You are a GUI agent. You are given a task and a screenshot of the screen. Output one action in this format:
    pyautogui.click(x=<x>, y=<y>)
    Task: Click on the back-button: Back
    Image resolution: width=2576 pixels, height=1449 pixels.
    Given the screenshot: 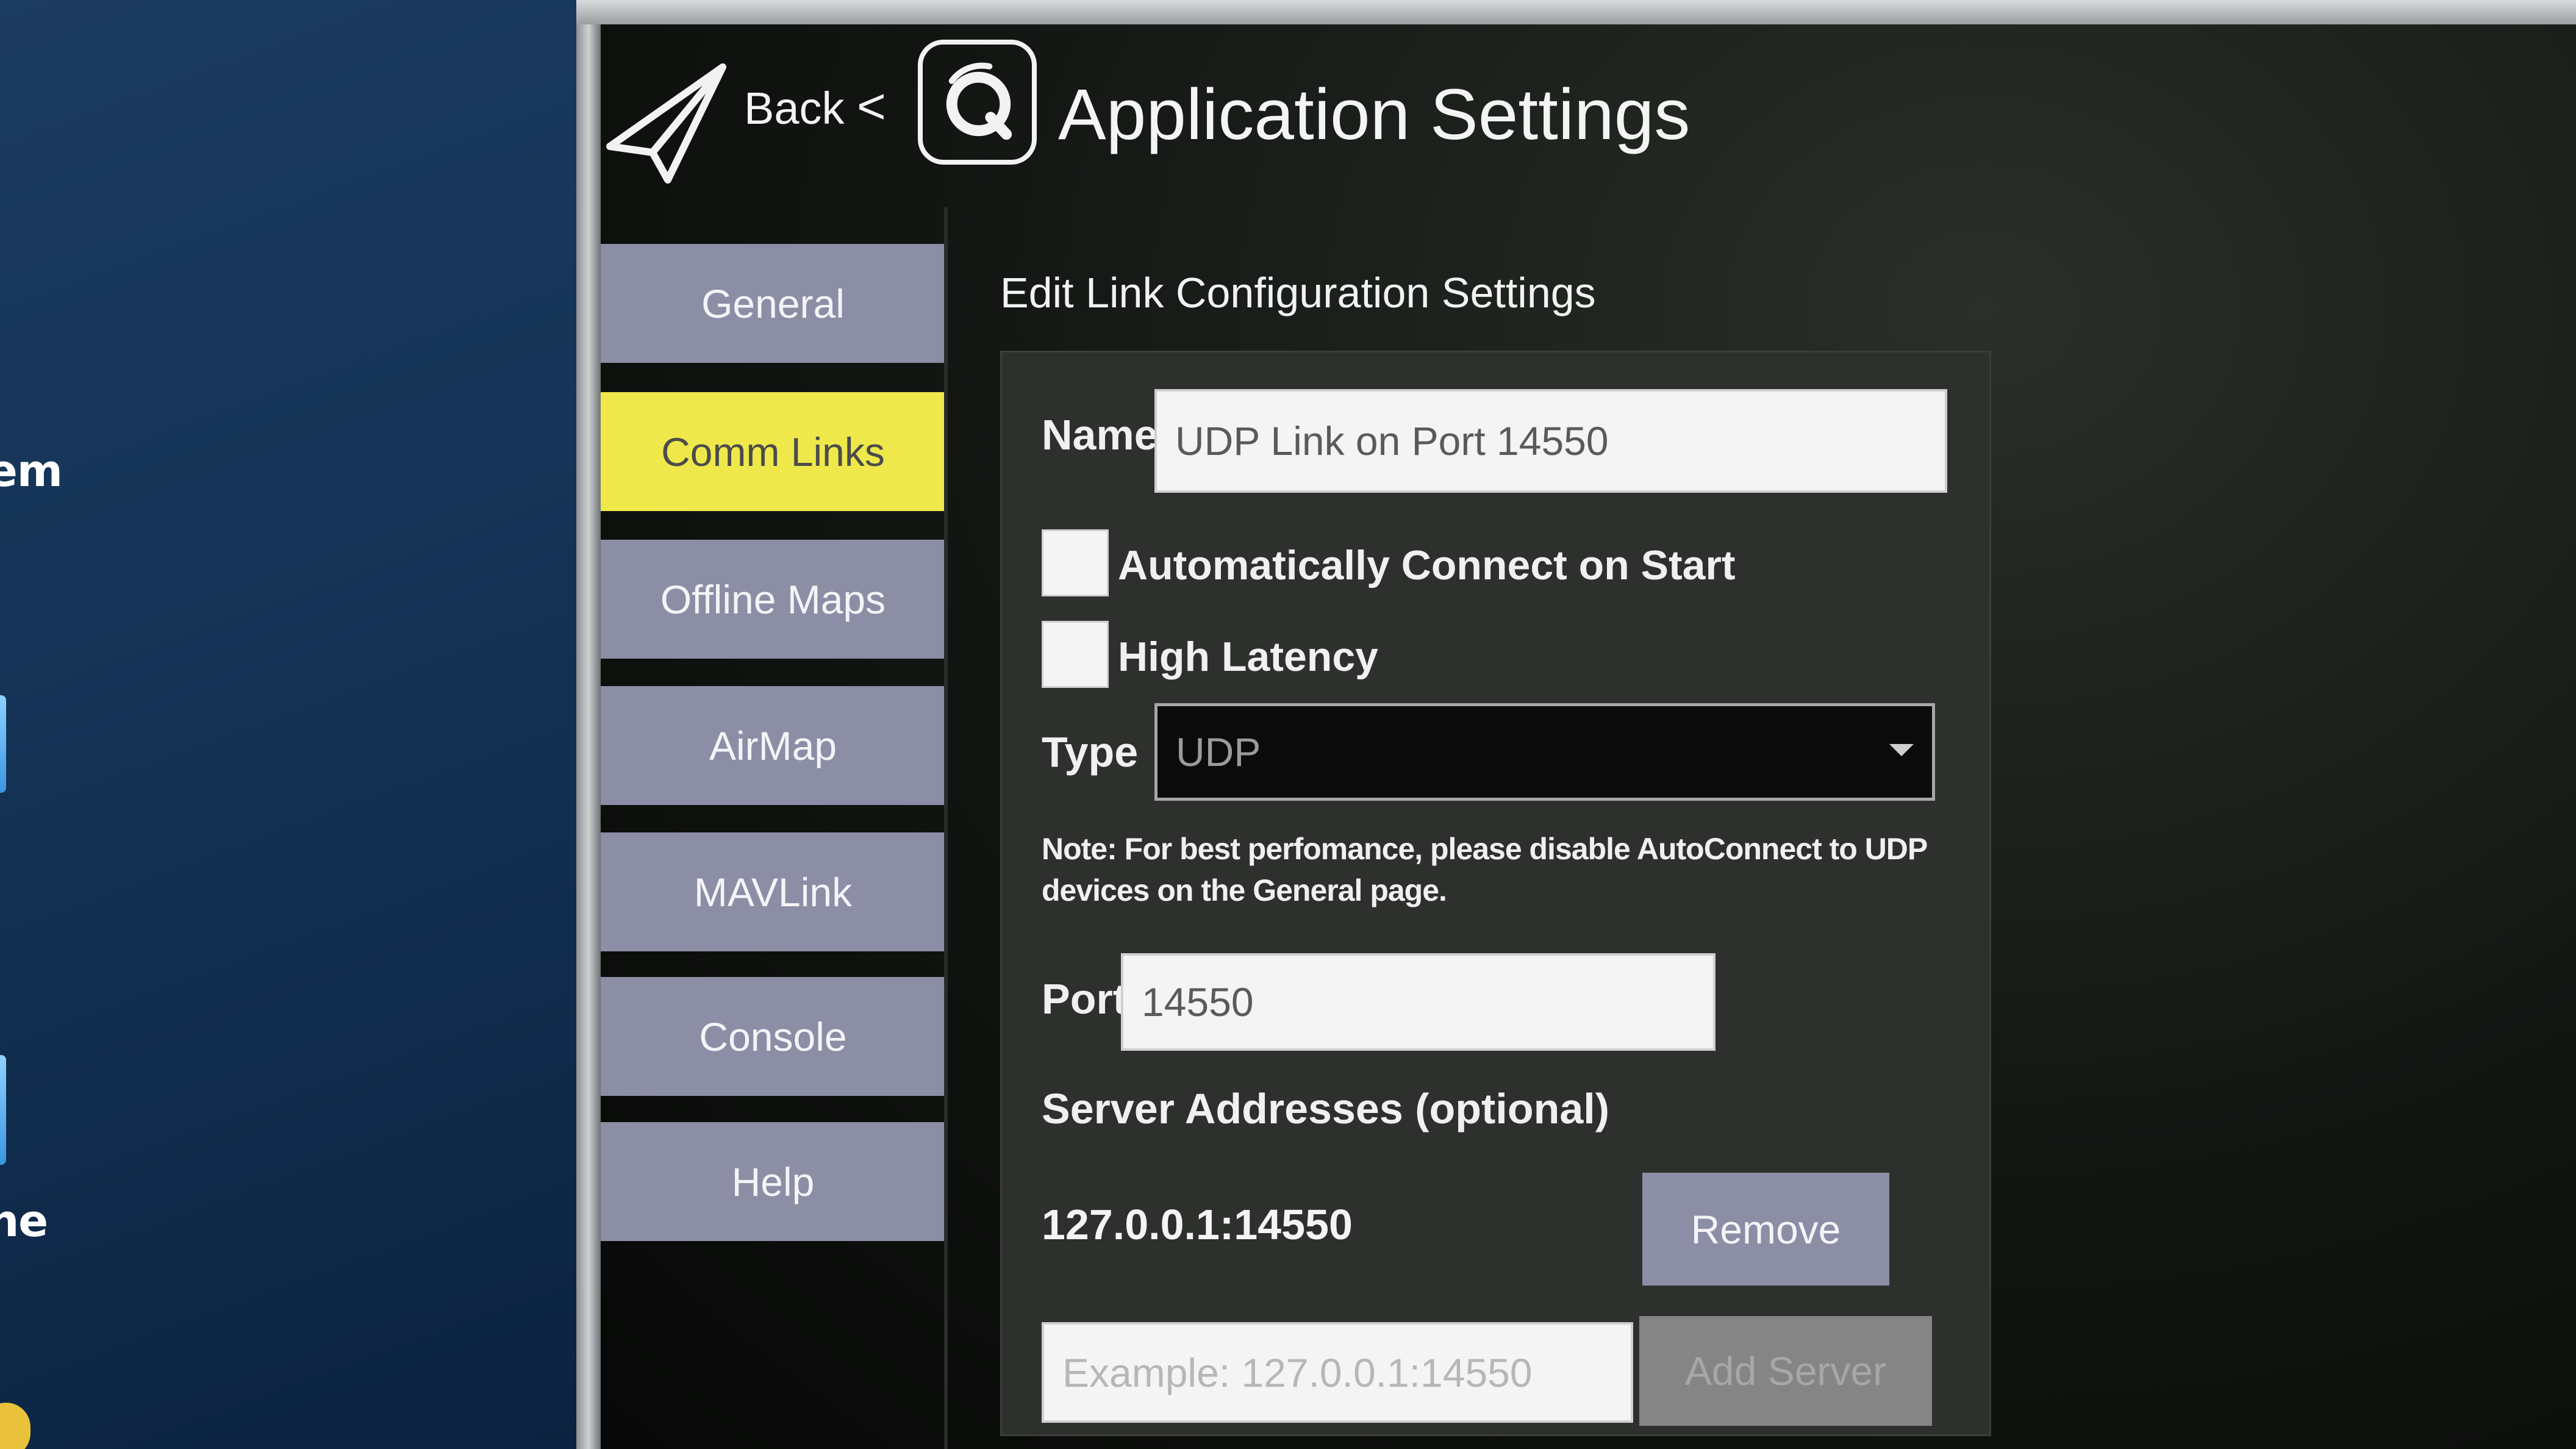 What is the action you would take?
    pyautogui.click(x=795, y=108)
    